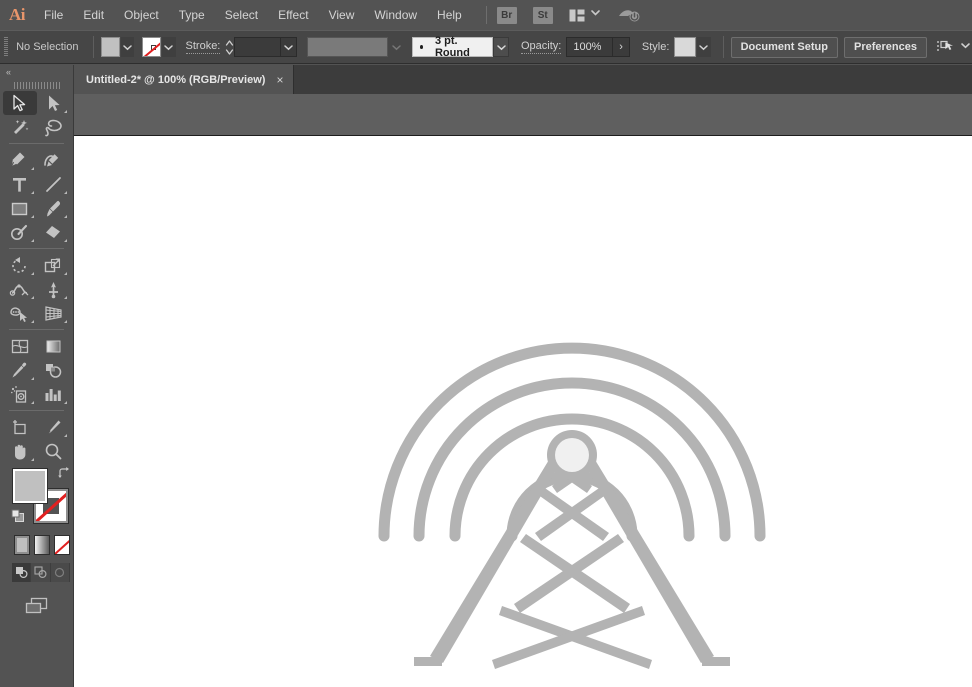 The width and height of the screenshot is (972, 687). What do you see at coordinates (229, 47) in the screenshot?
I see `stroke-weight-stepper` at bounding box center [229, 47].